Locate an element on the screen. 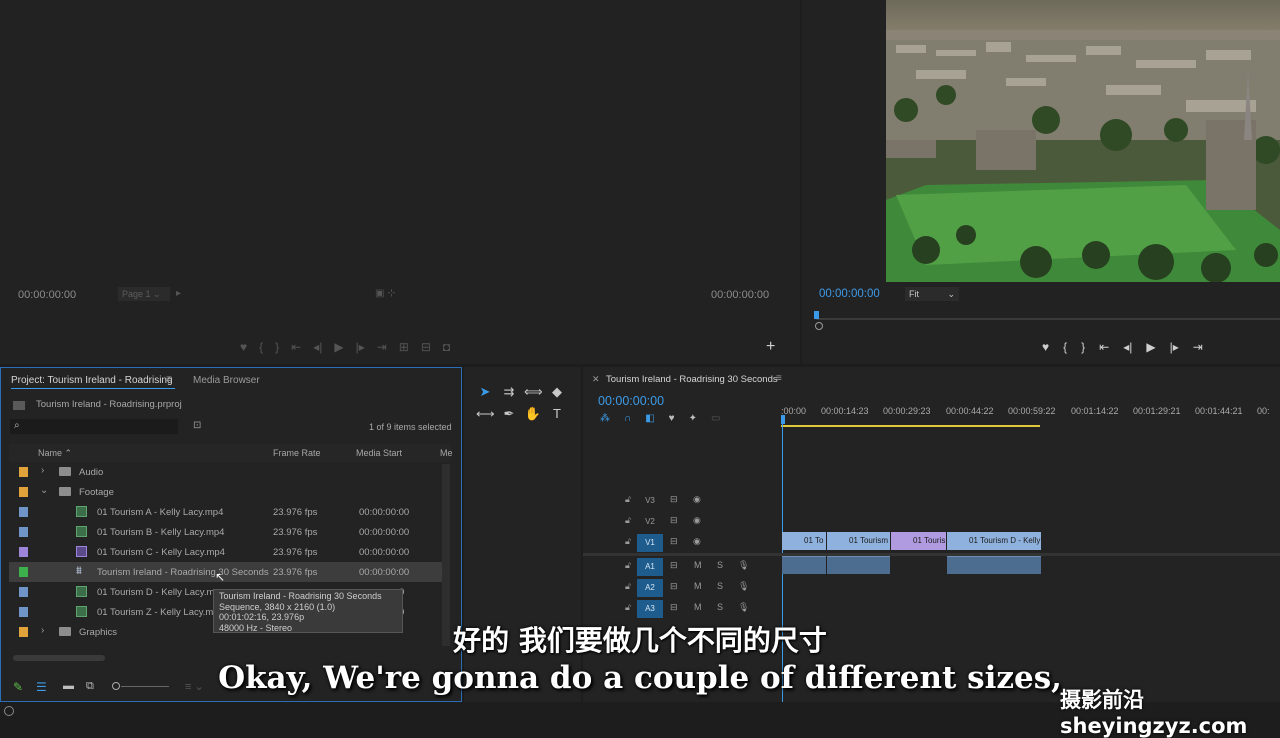  timeline-timecode: 00:00:00:00 is located at coordinates (631, 401).